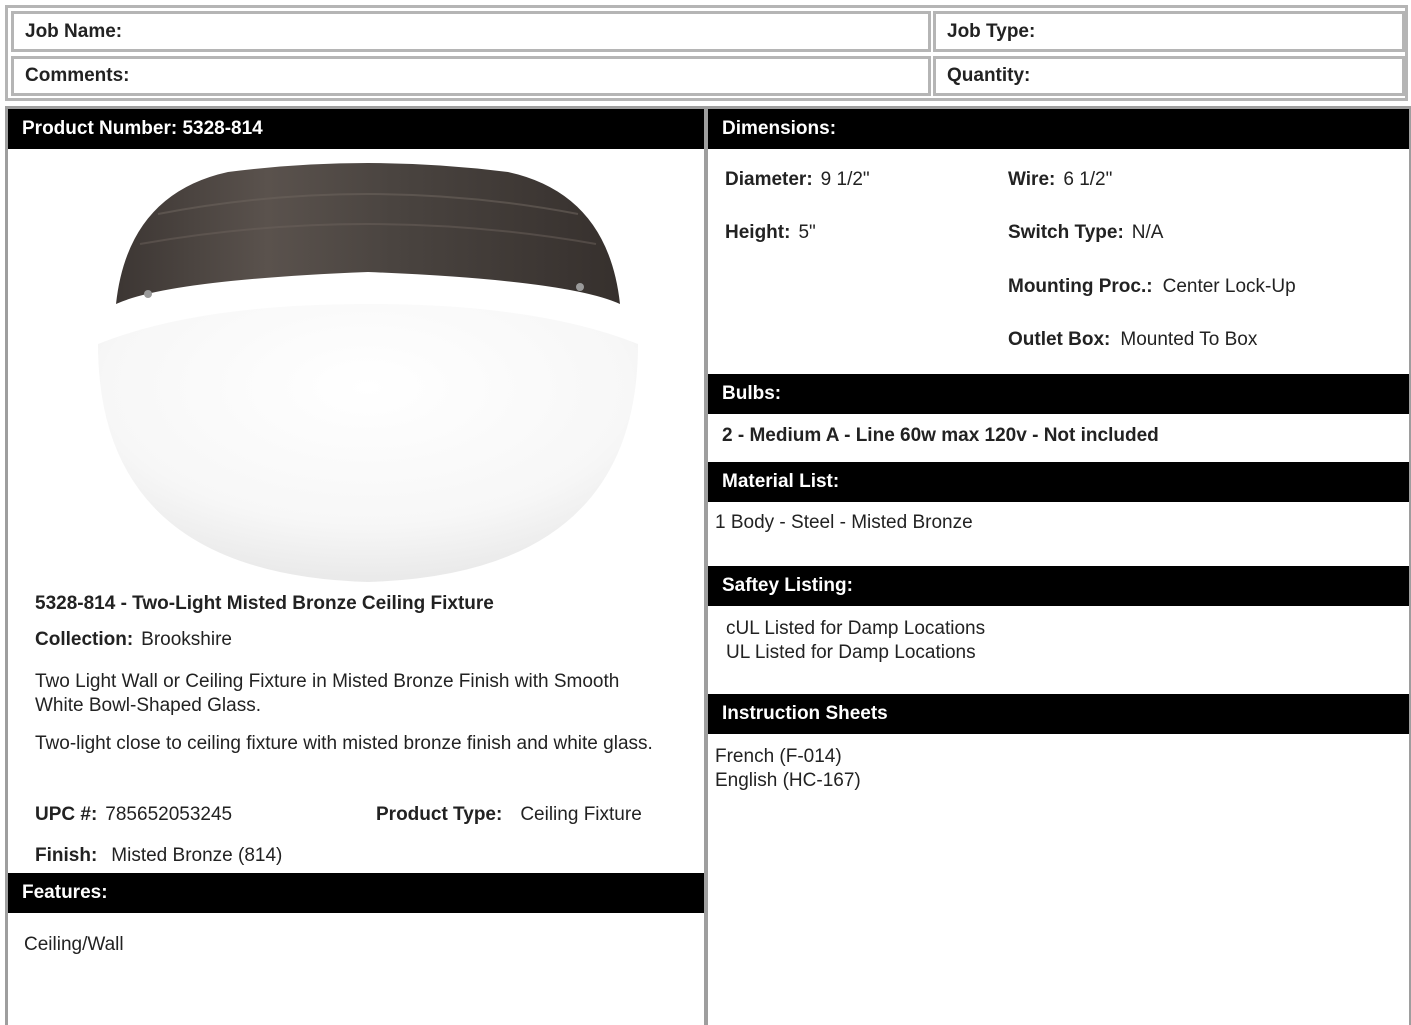 This screenshot has width=1411, height=1025. I want to click on comments-cell: Comments:, so click(471, 76).